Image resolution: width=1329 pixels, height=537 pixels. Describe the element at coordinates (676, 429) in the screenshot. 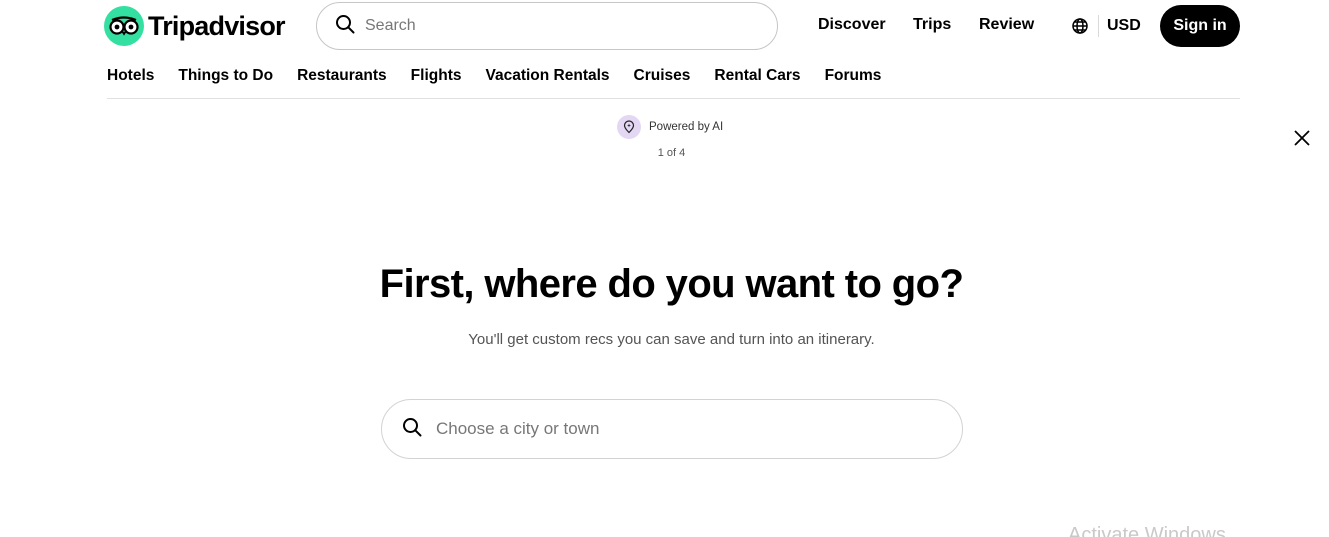

I see `city-search-input` at that location.